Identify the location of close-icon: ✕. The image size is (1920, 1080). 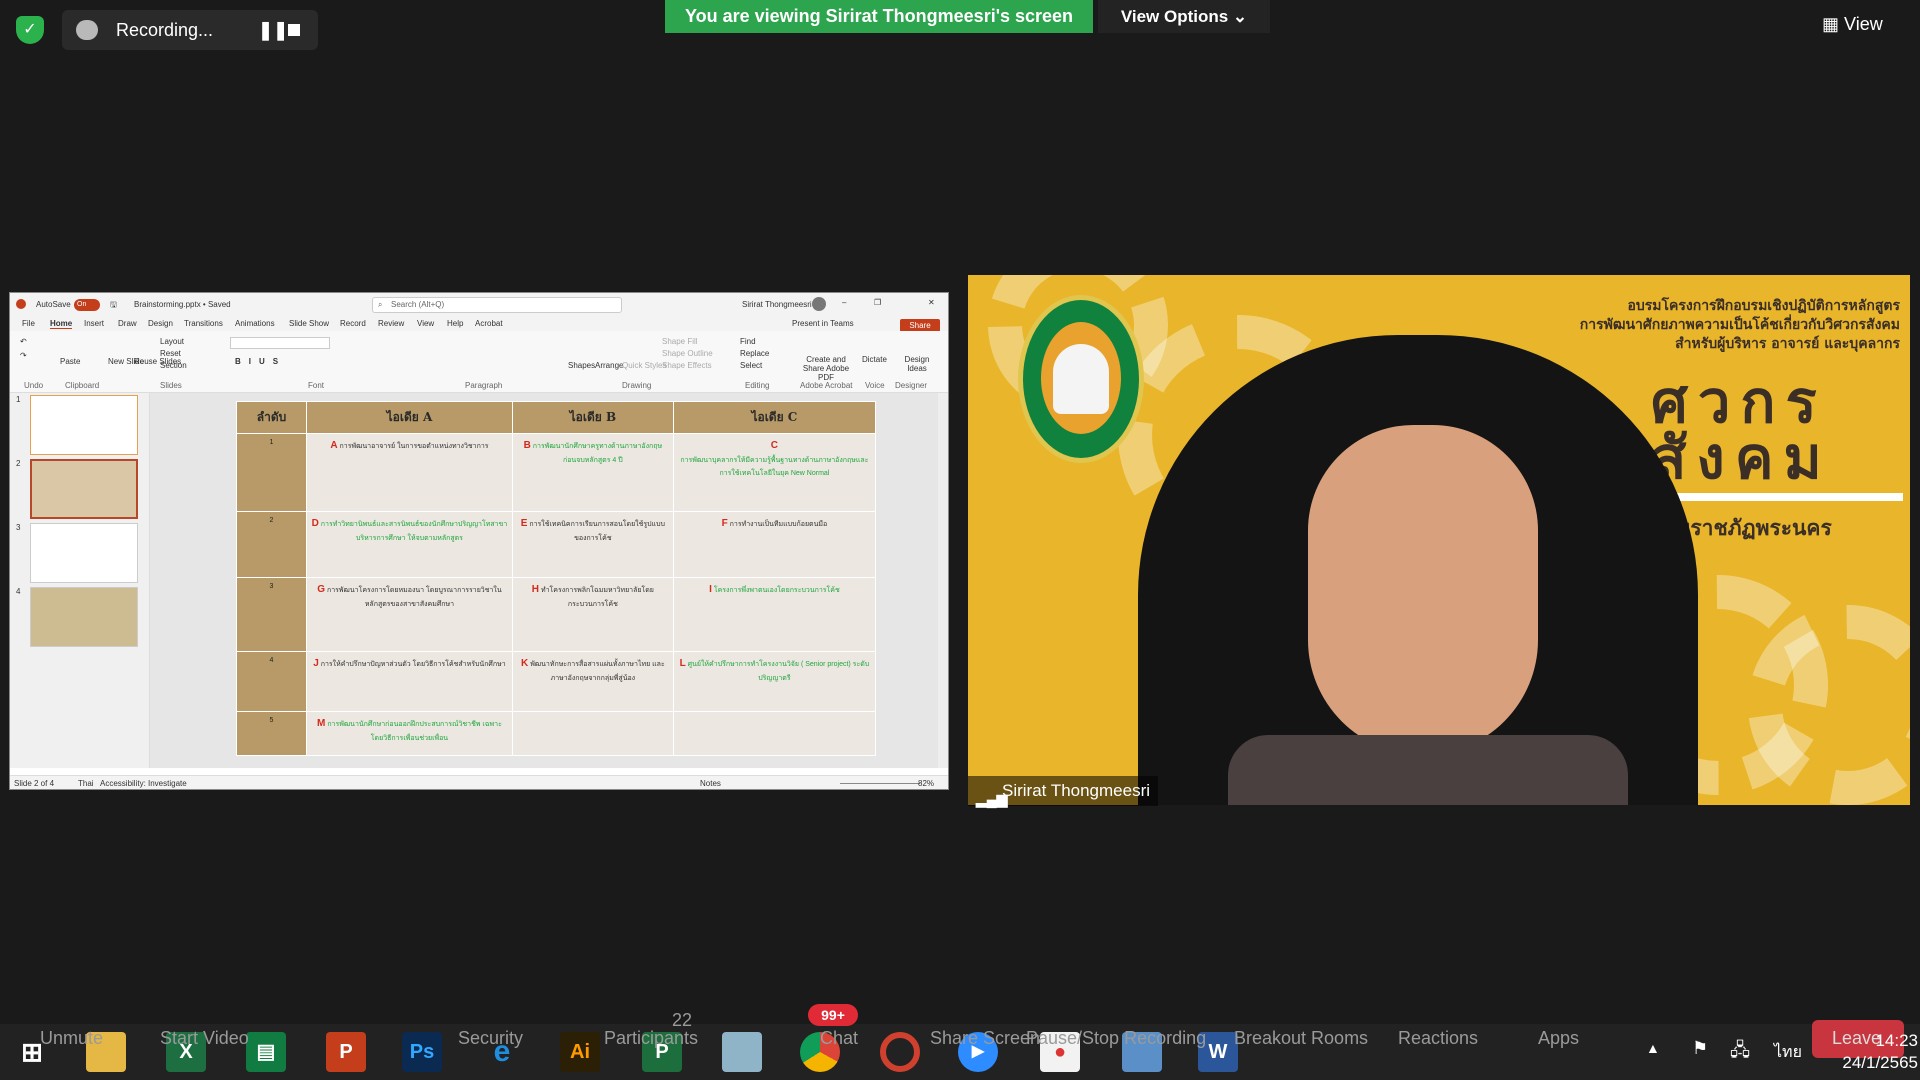
(931, 302).